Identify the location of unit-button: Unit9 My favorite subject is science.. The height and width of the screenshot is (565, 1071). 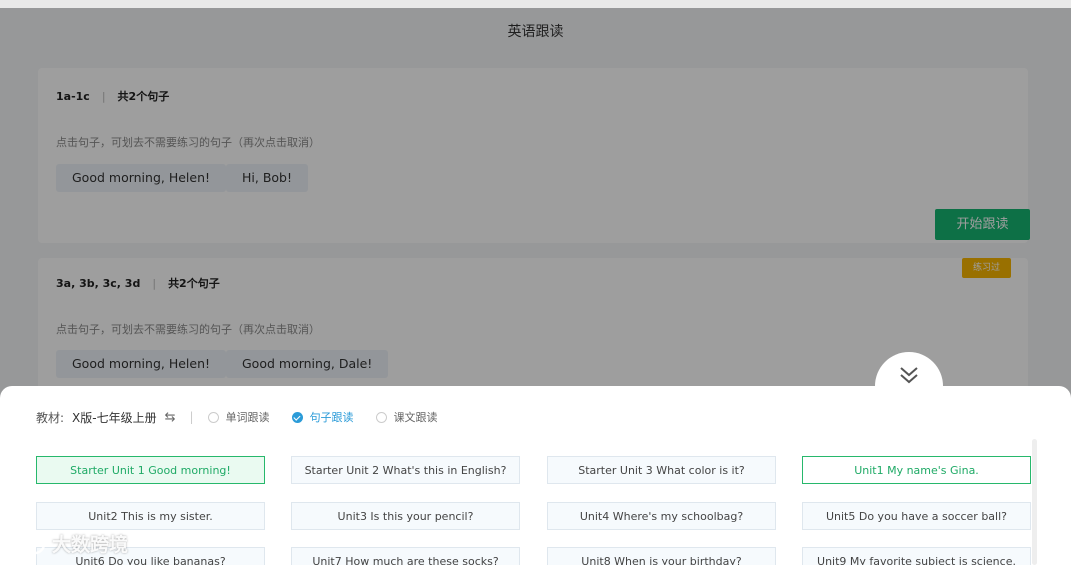
(916, 556).